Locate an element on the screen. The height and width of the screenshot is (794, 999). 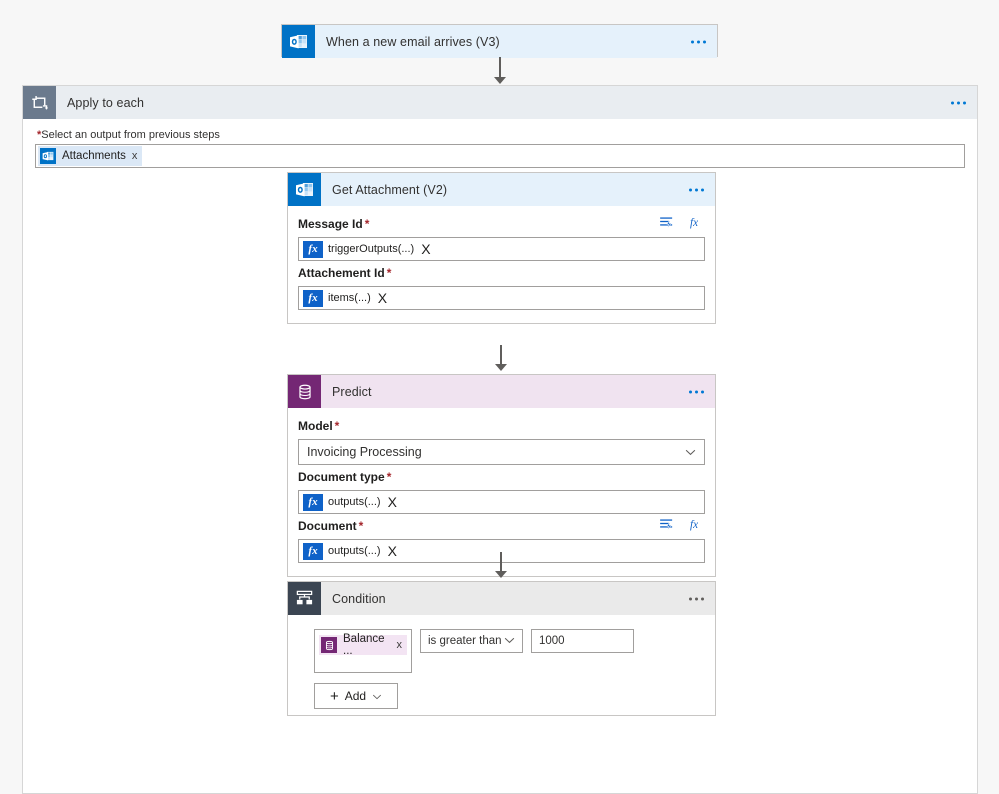
trigger-card: When a new email arrives (V3) is located at coordinates (499, 41).